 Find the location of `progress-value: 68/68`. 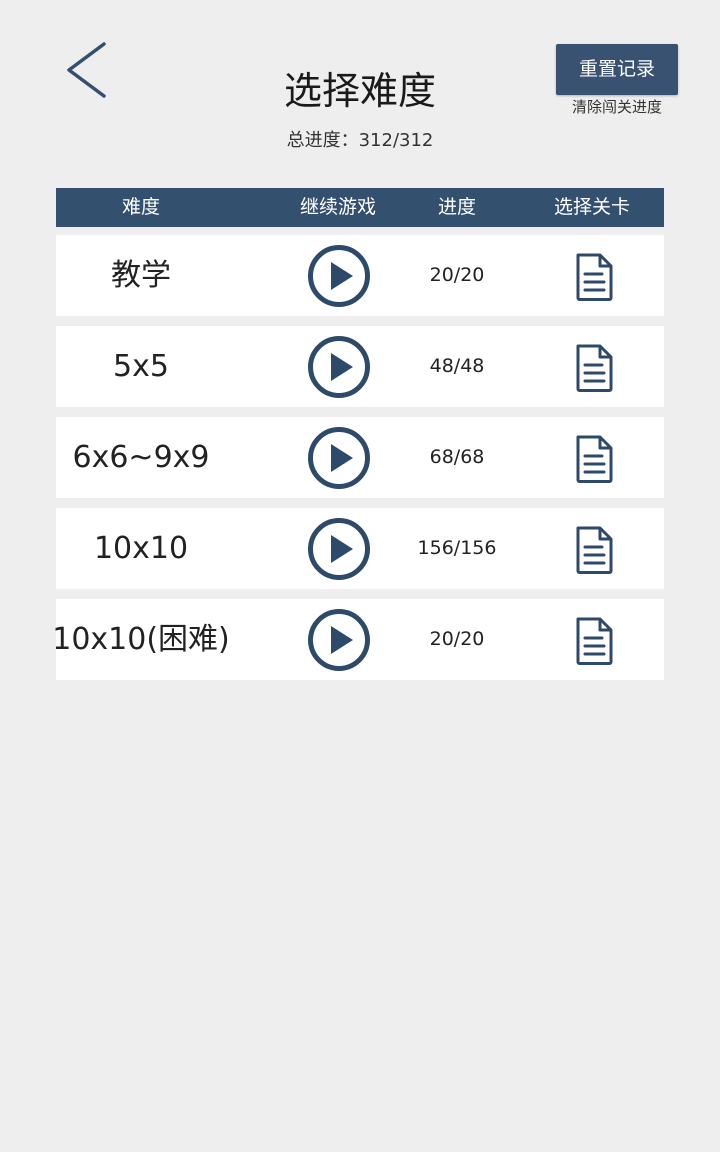

progress-value: 68/68 is located at coordinates (457, 457).